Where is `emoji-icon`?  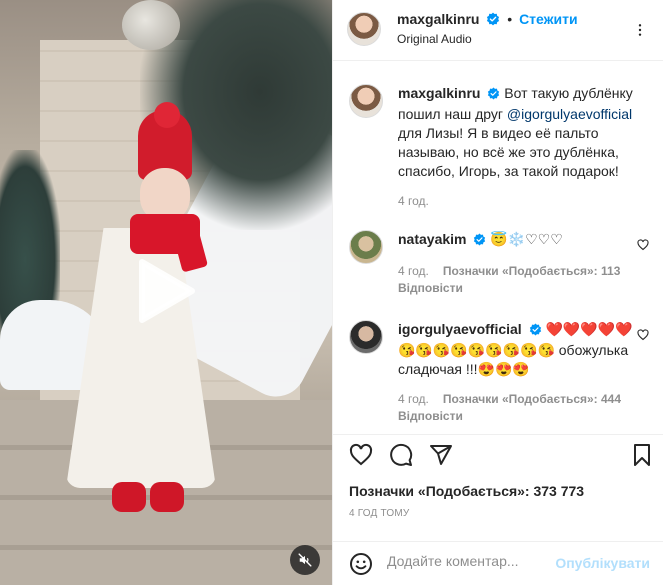 emoji-icon is located at coordinates (361, 565).